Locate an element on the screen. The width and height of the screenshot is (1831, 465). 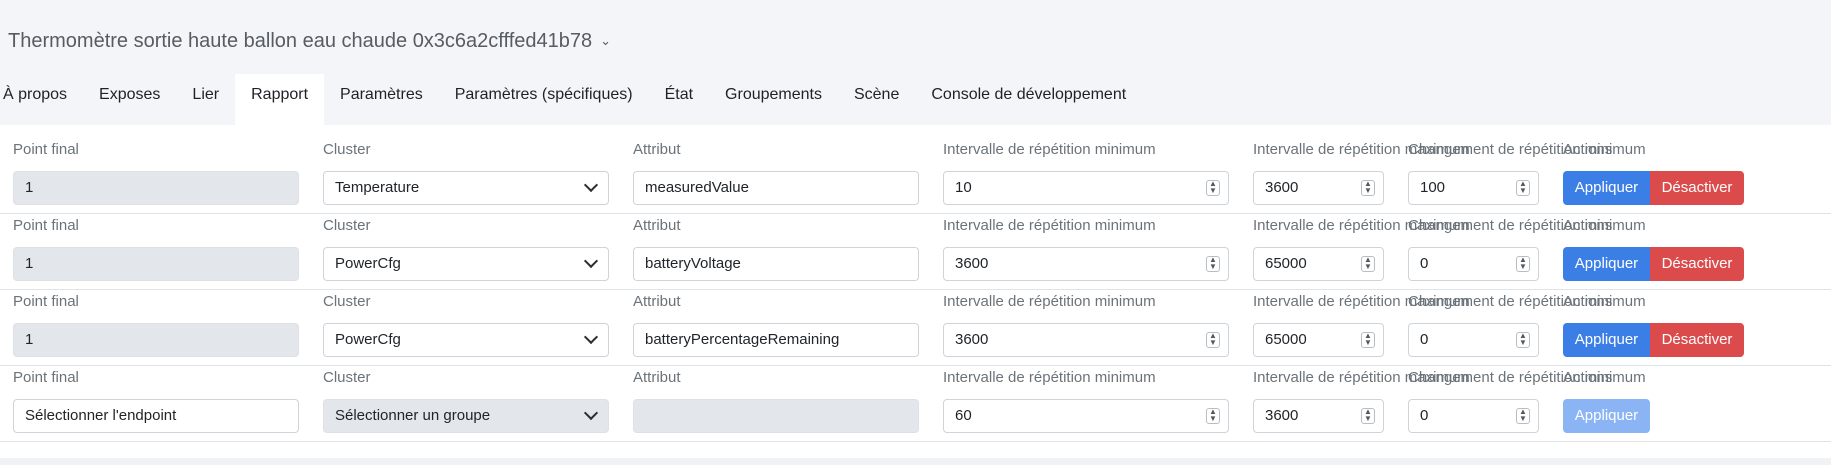
tab-settings-specific: Paramètres (spécifiques) is located at coordinates (544, 99).